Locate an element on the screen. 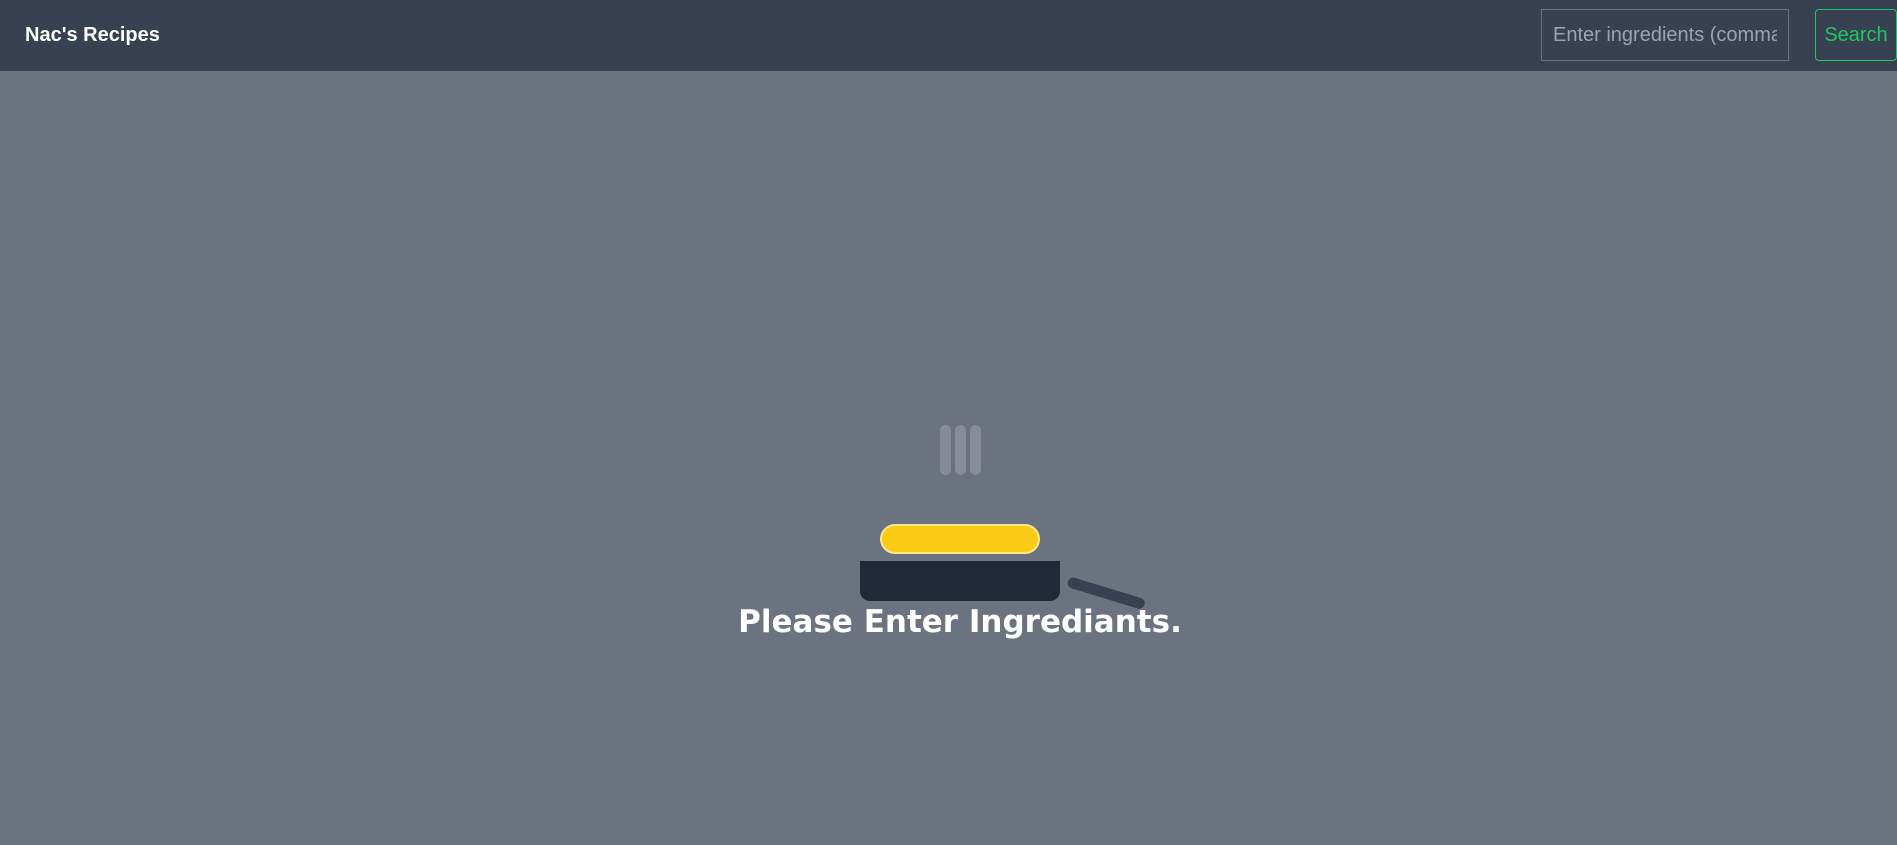  ingredients-search-input is located at coordinates (1665, 35).